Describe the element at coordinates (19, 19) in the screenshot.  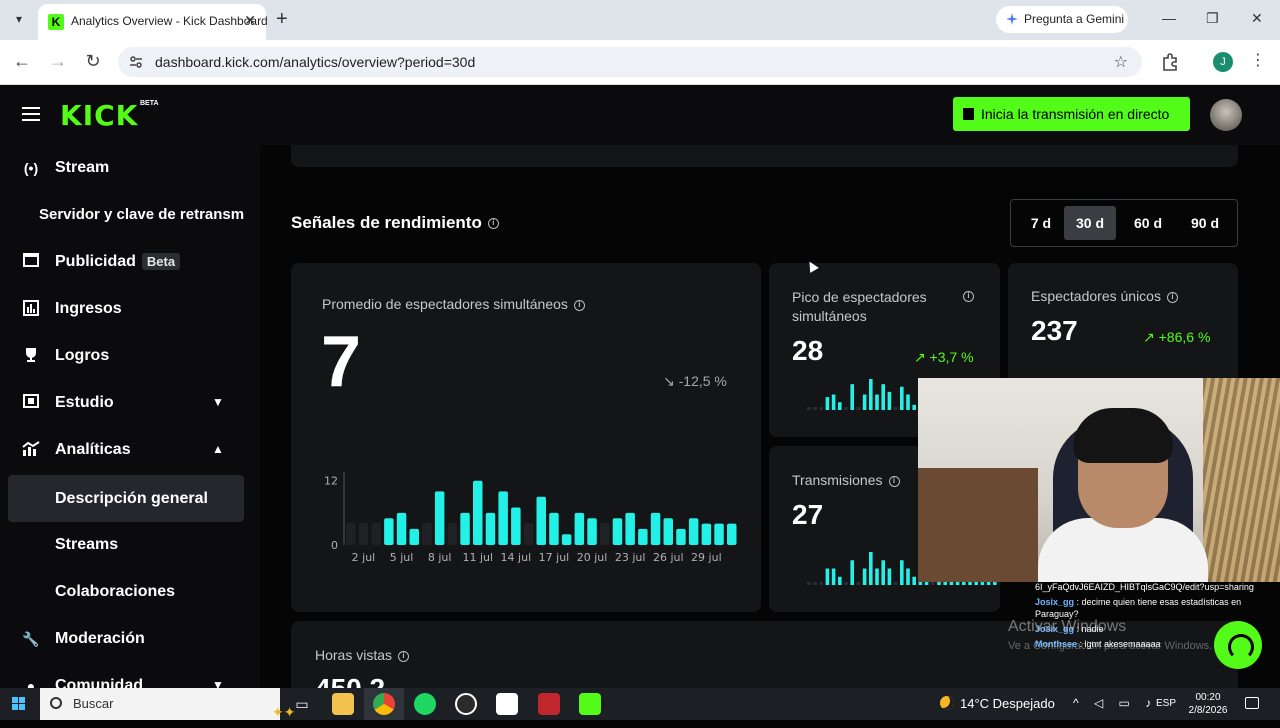
I see `tab-search-chevron-icon: ▾` at that location.